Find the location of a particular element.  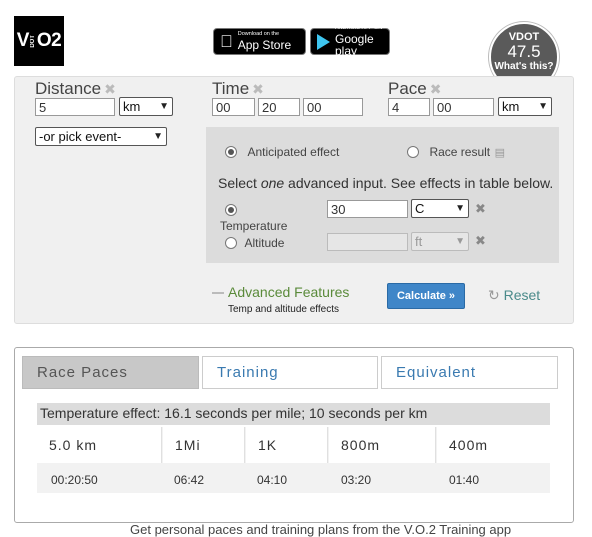

anticipated-effect-option: Anticipated effect is located at coordinates (282, 154).